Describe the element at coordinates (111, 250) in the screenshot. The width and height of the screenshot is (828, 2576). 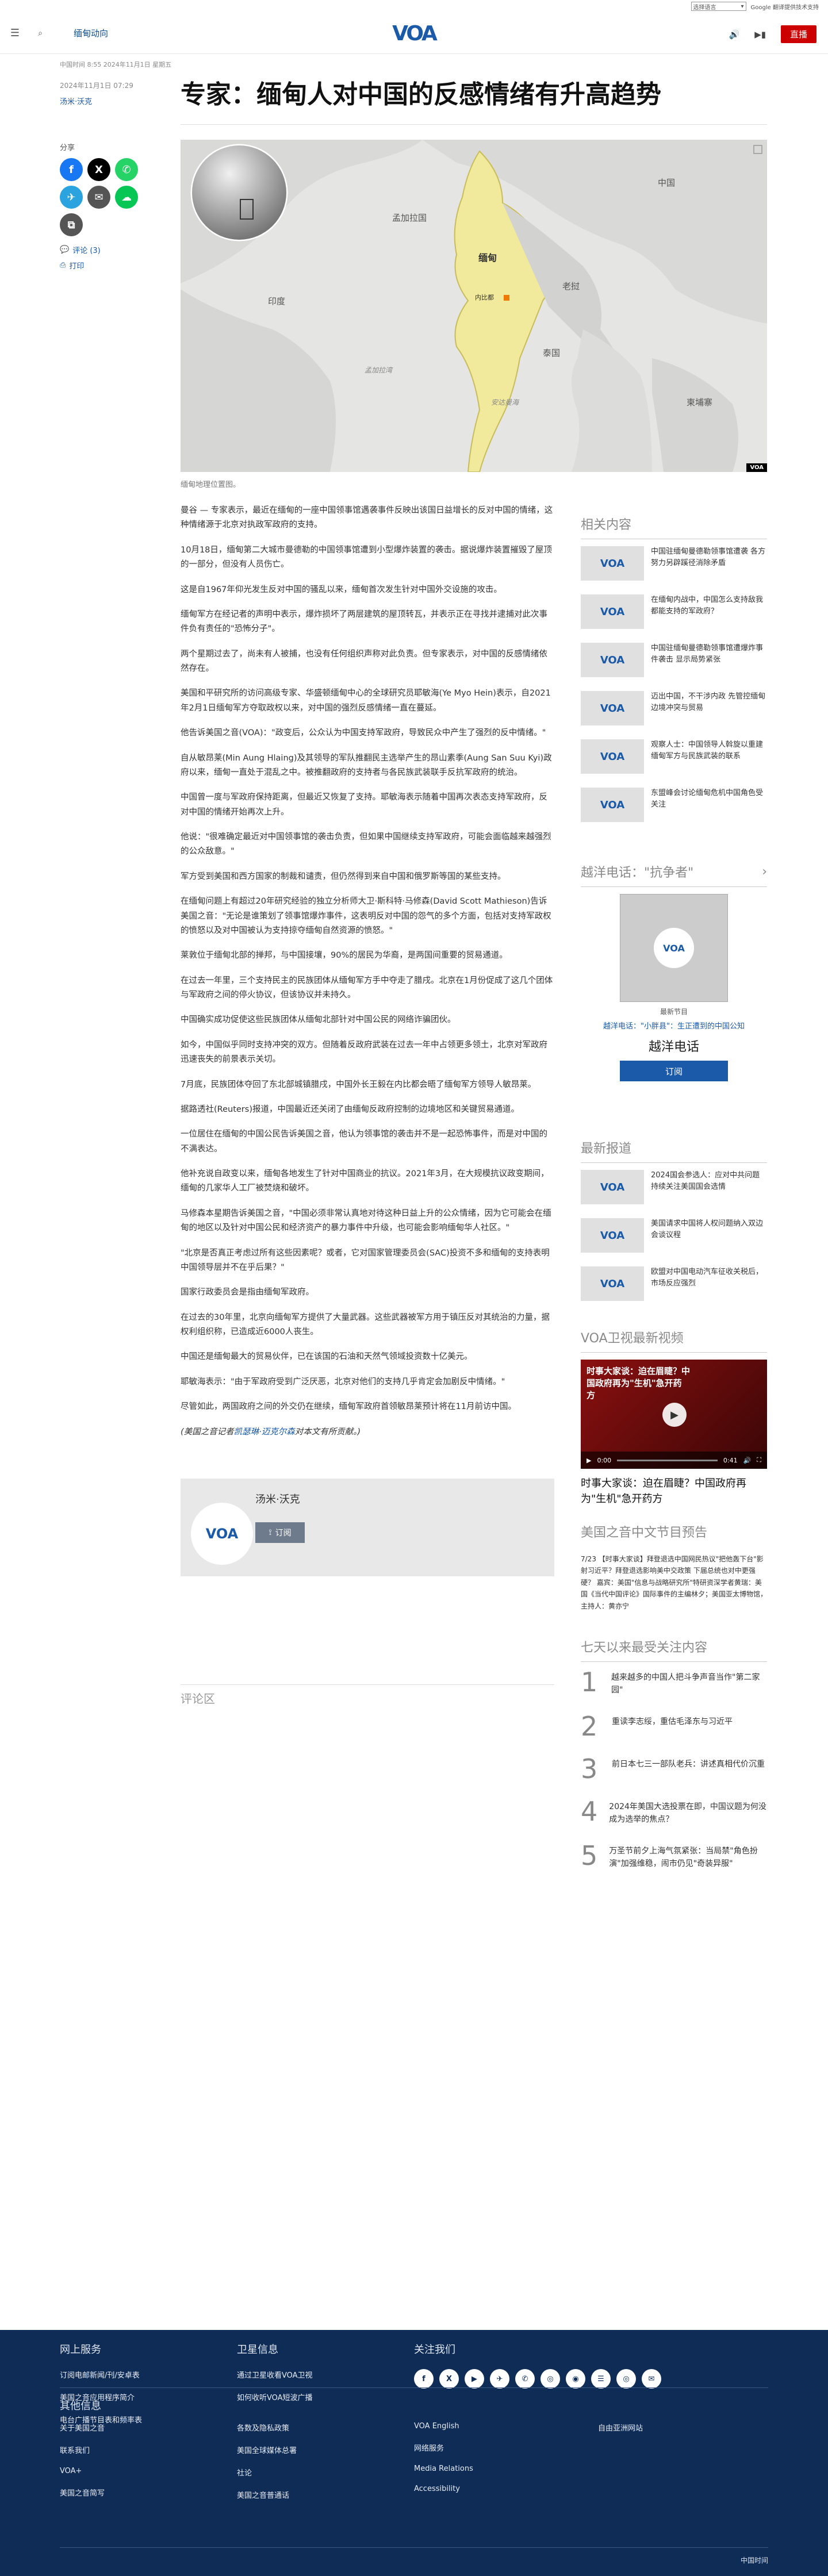
I see `comments-link: 💬 评论 (3)` at that location.